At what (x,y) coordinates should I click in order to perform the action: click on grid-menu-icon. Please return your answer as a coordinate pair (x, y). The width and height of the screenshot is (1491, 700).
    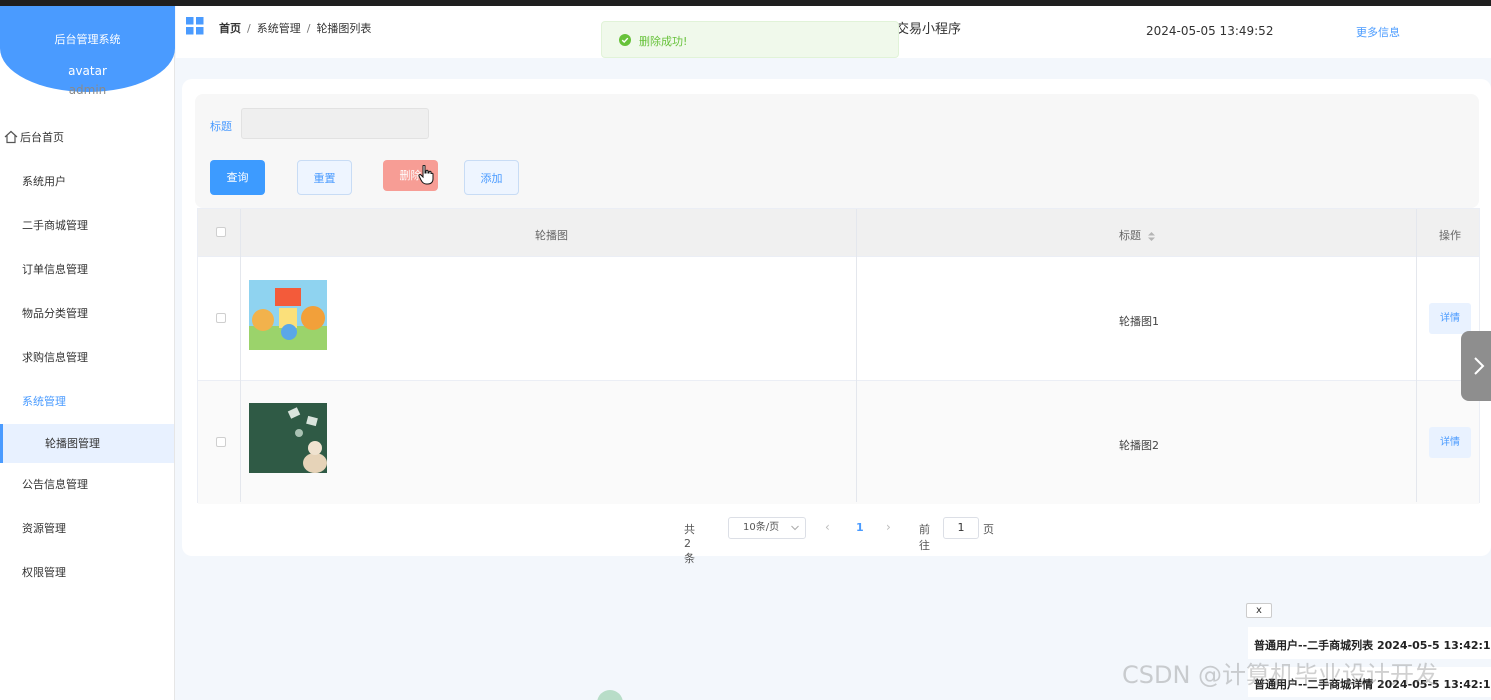
    Looking at the image, I should click on (195, 26).